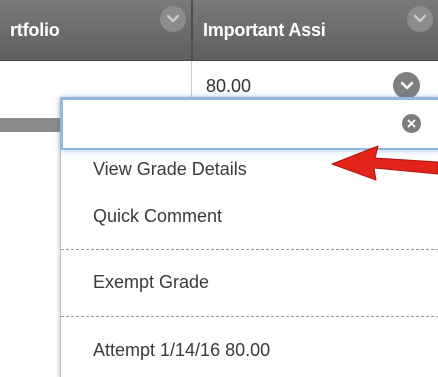 The height and width of the screenshot is (377, 438). I want to click on column-header-label: rtfolio, so click(35, 29).